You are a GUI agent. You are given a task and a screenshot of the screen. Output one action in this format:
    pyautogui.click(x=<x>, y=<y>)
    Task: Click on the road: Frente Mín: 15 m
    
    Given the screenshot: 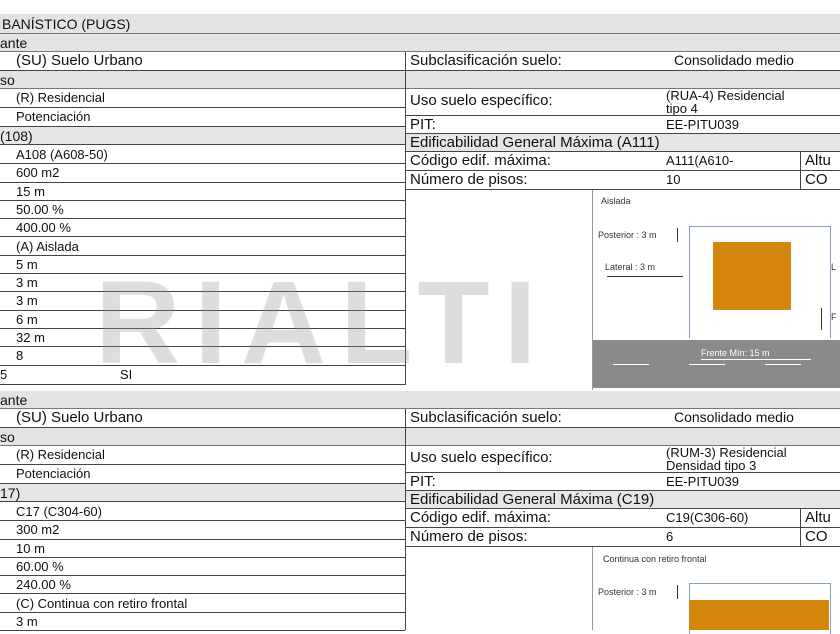 What is the action you would take?
    pyautogui.click(x=716, y=364)
    